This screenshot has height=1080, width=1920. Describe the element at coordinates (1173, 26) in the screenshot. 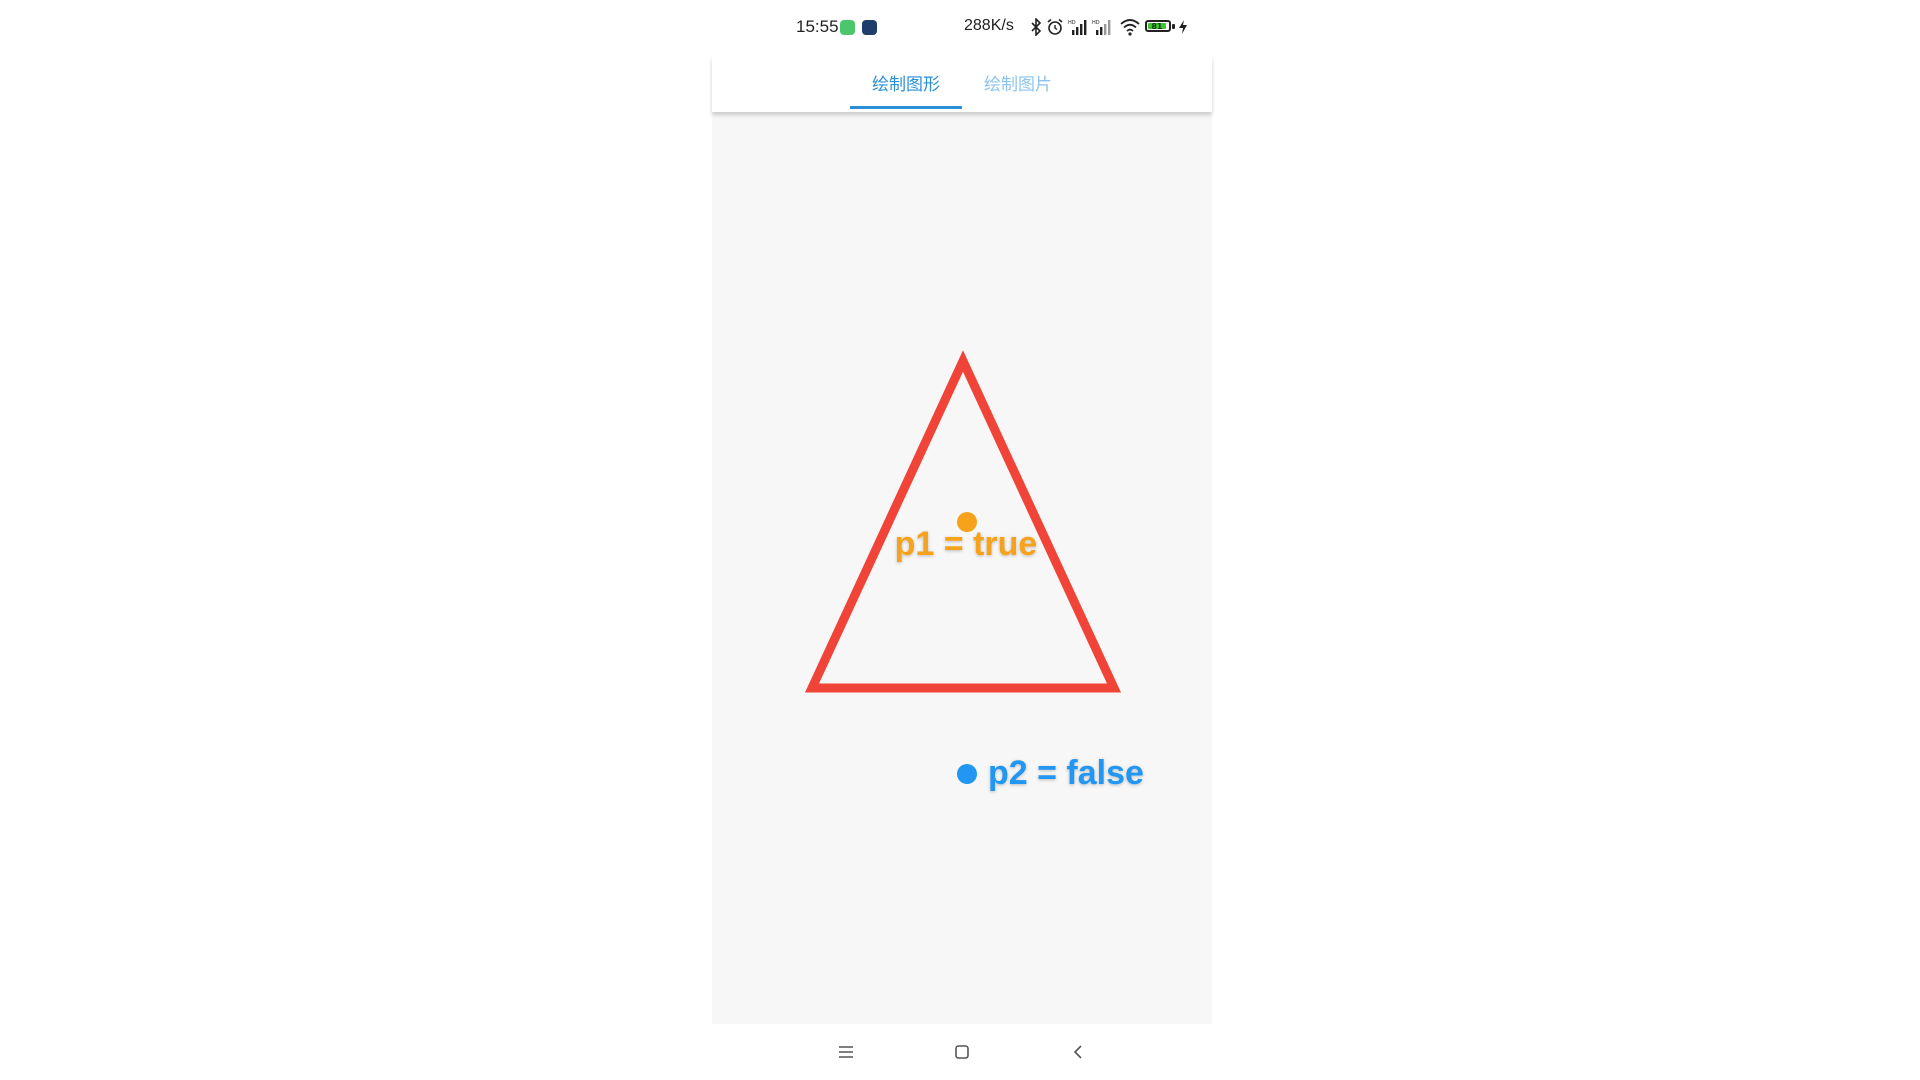

I see `battery-tip` at that location.